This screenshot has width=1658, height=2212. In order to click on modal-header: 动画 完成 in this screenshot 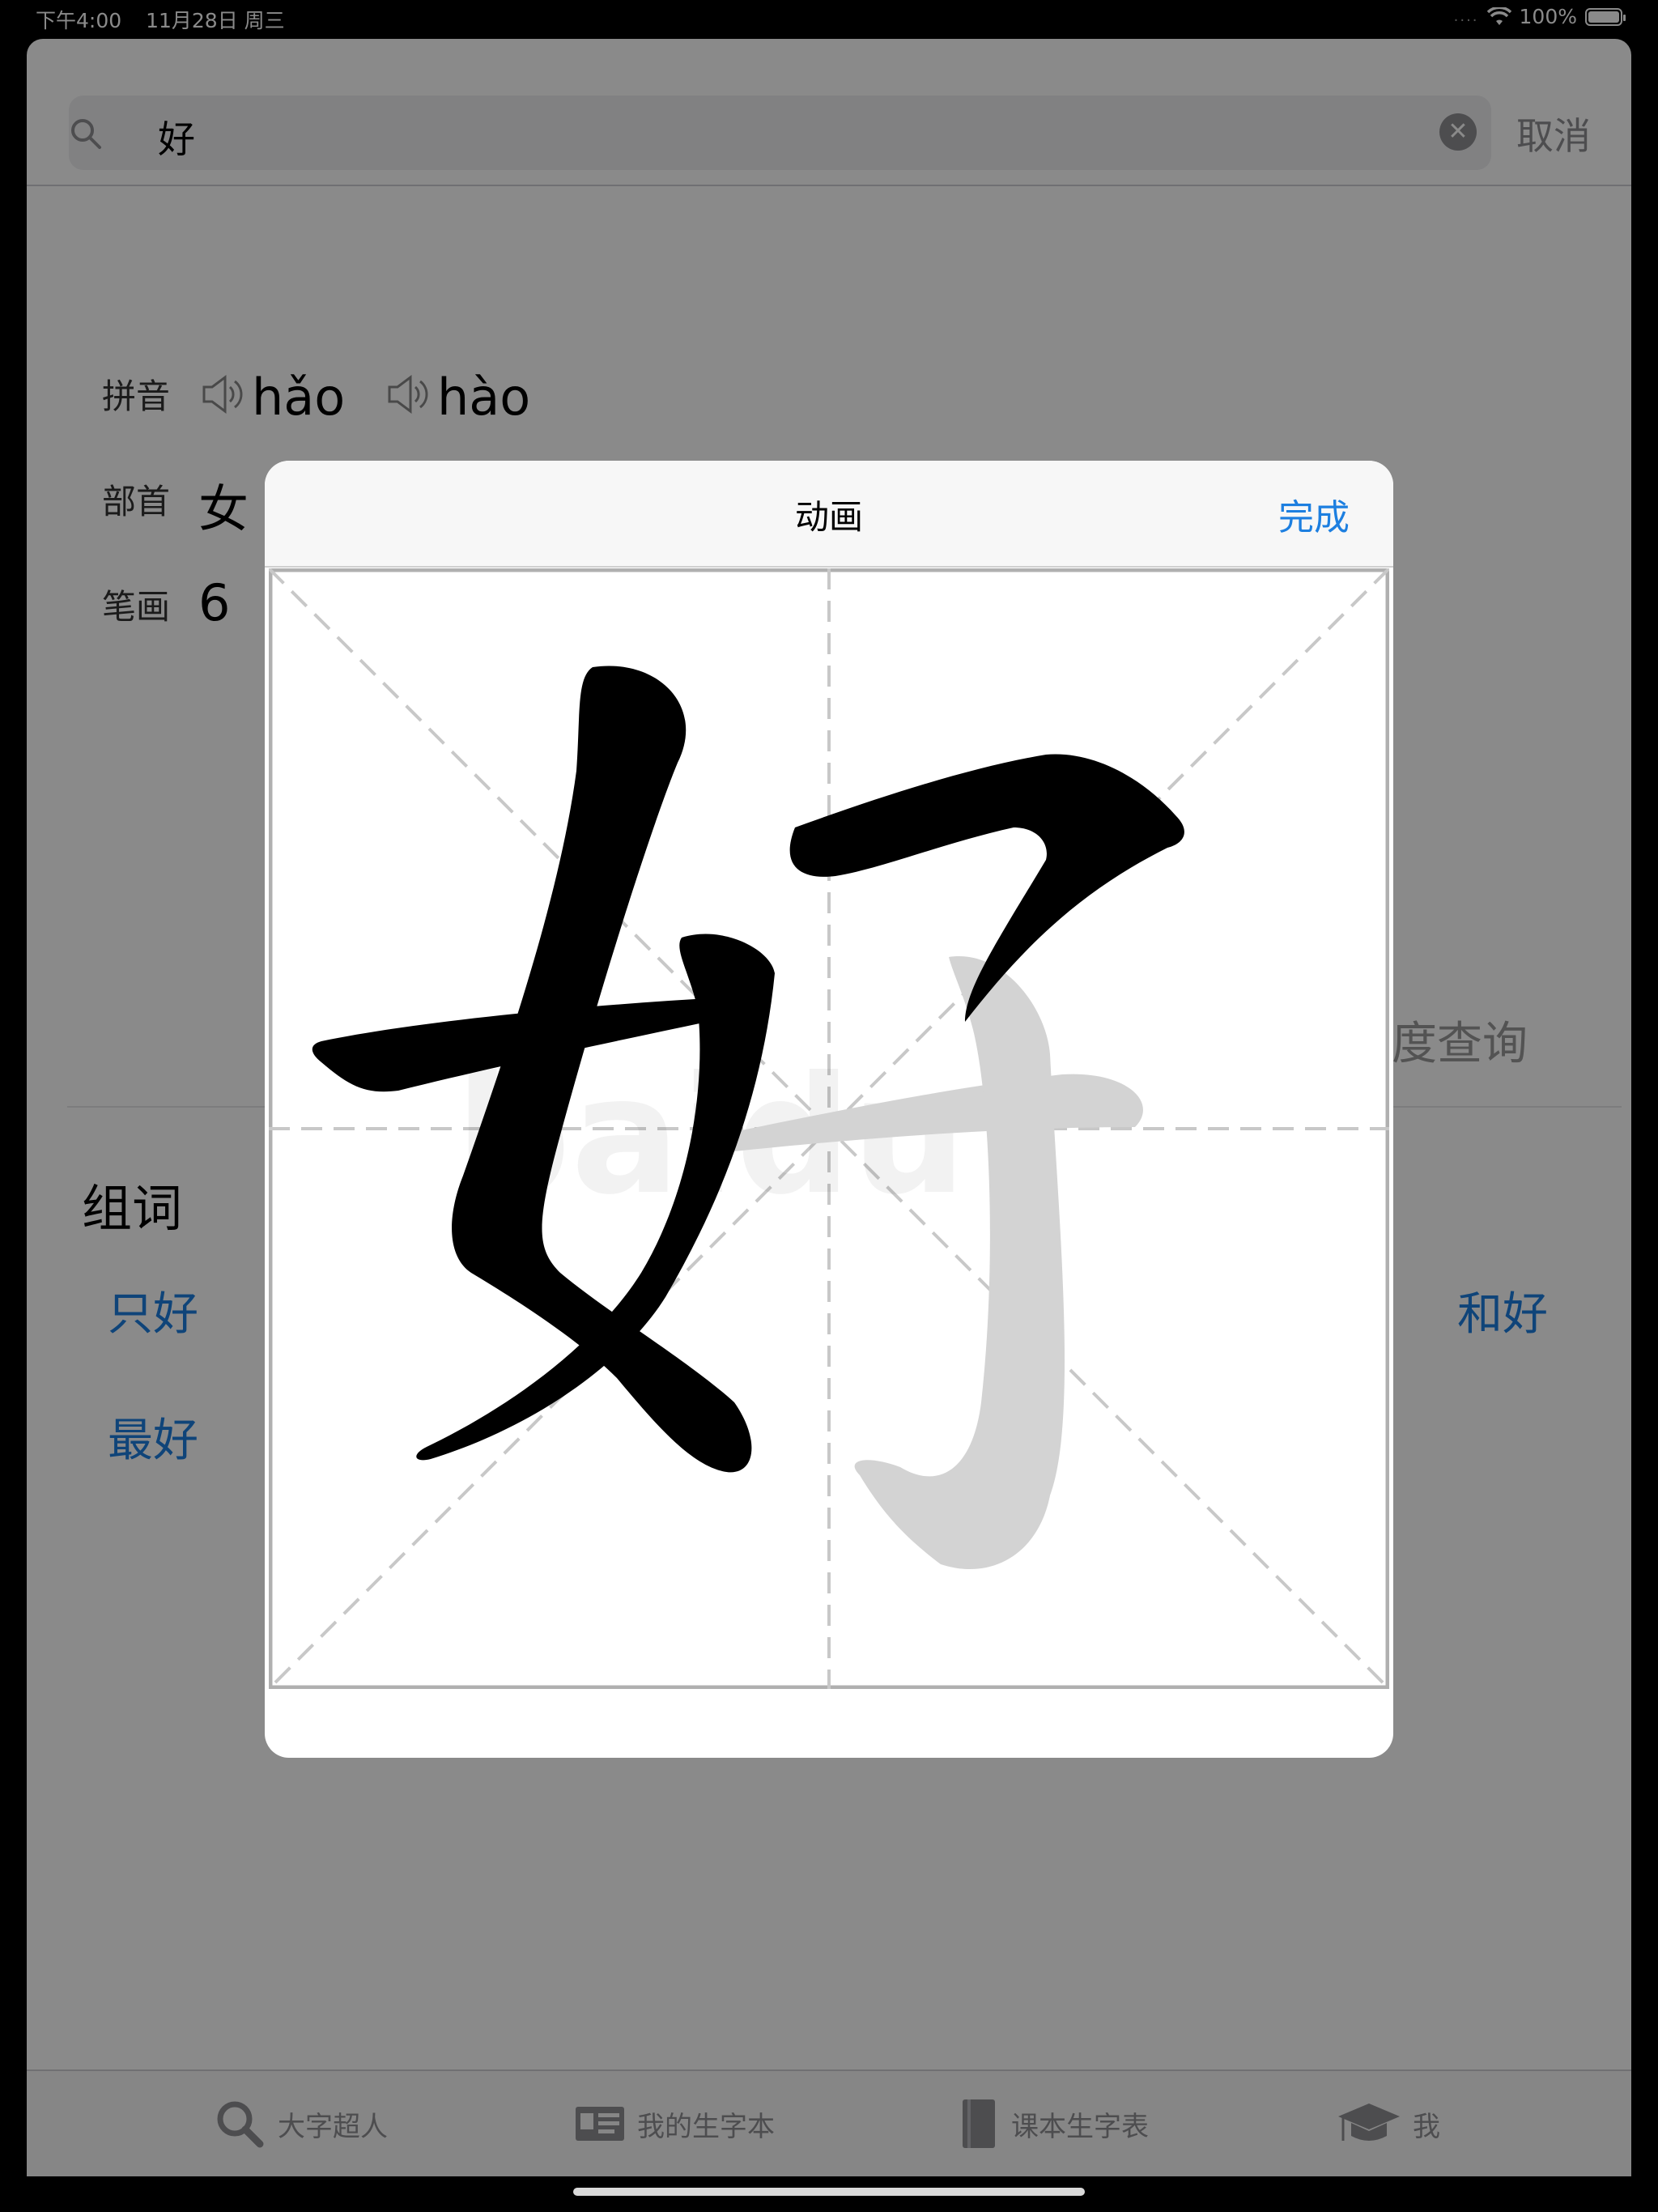, I will do `click(829, 514)`.